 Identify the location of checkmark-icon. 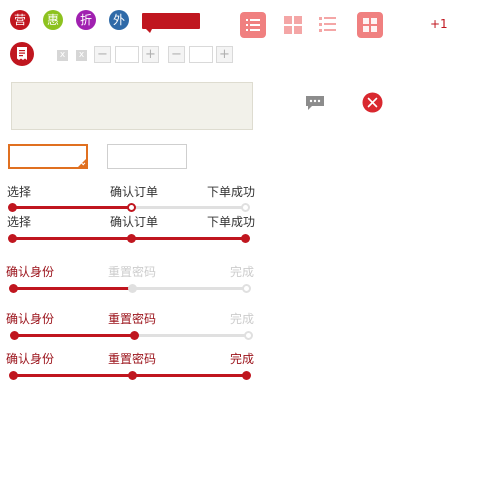
(82, 163).